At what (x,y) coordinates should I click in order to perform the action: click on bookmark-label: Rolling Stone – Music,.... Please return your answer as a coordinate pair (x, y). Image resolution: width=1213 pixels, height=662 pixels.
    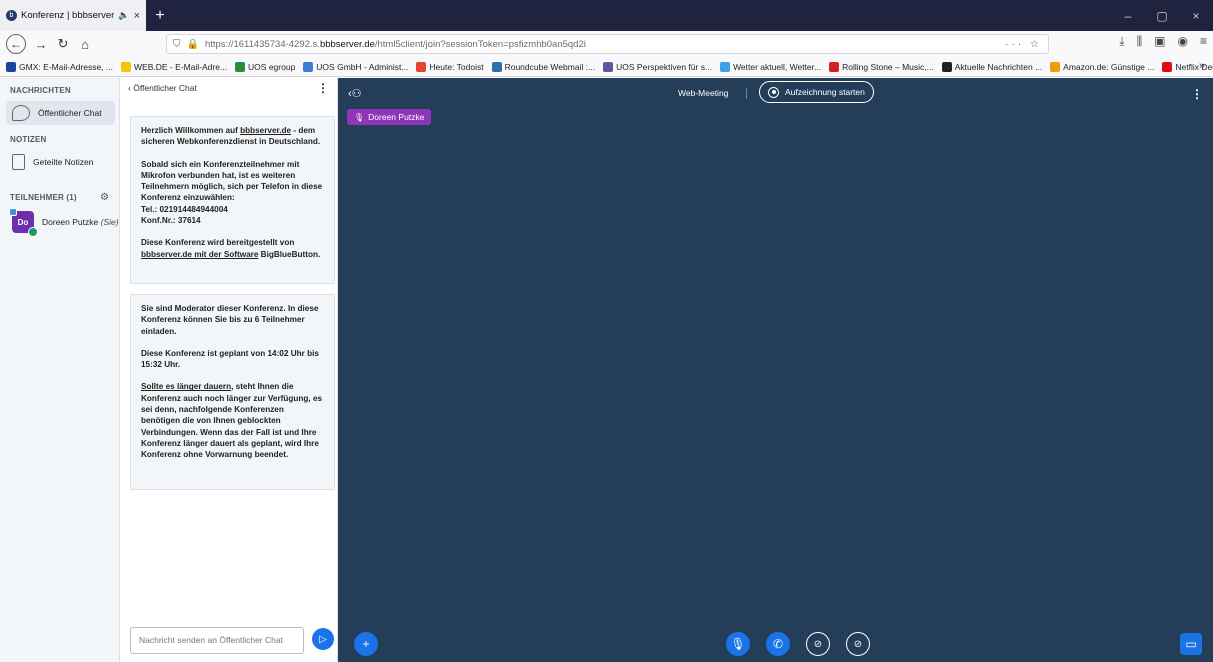
    Looking at the image, I should click on (888, 66).